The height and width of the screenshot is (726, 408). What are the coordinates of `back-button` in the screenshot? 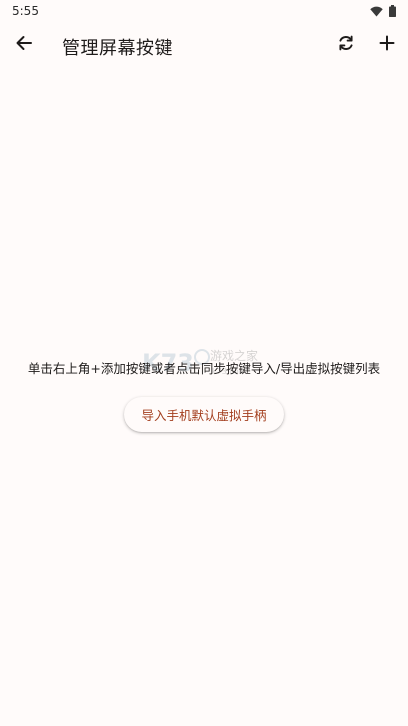 It's located at (24, 45).